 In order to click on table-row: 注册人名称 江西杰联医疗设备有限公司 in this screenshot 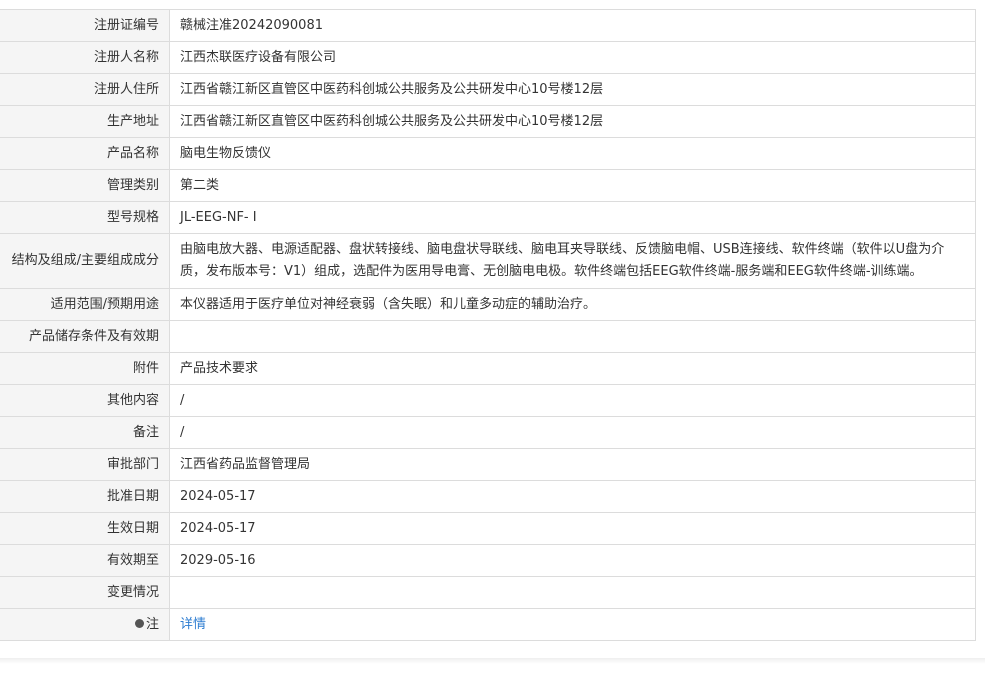, I will do `click(488, 57)`.